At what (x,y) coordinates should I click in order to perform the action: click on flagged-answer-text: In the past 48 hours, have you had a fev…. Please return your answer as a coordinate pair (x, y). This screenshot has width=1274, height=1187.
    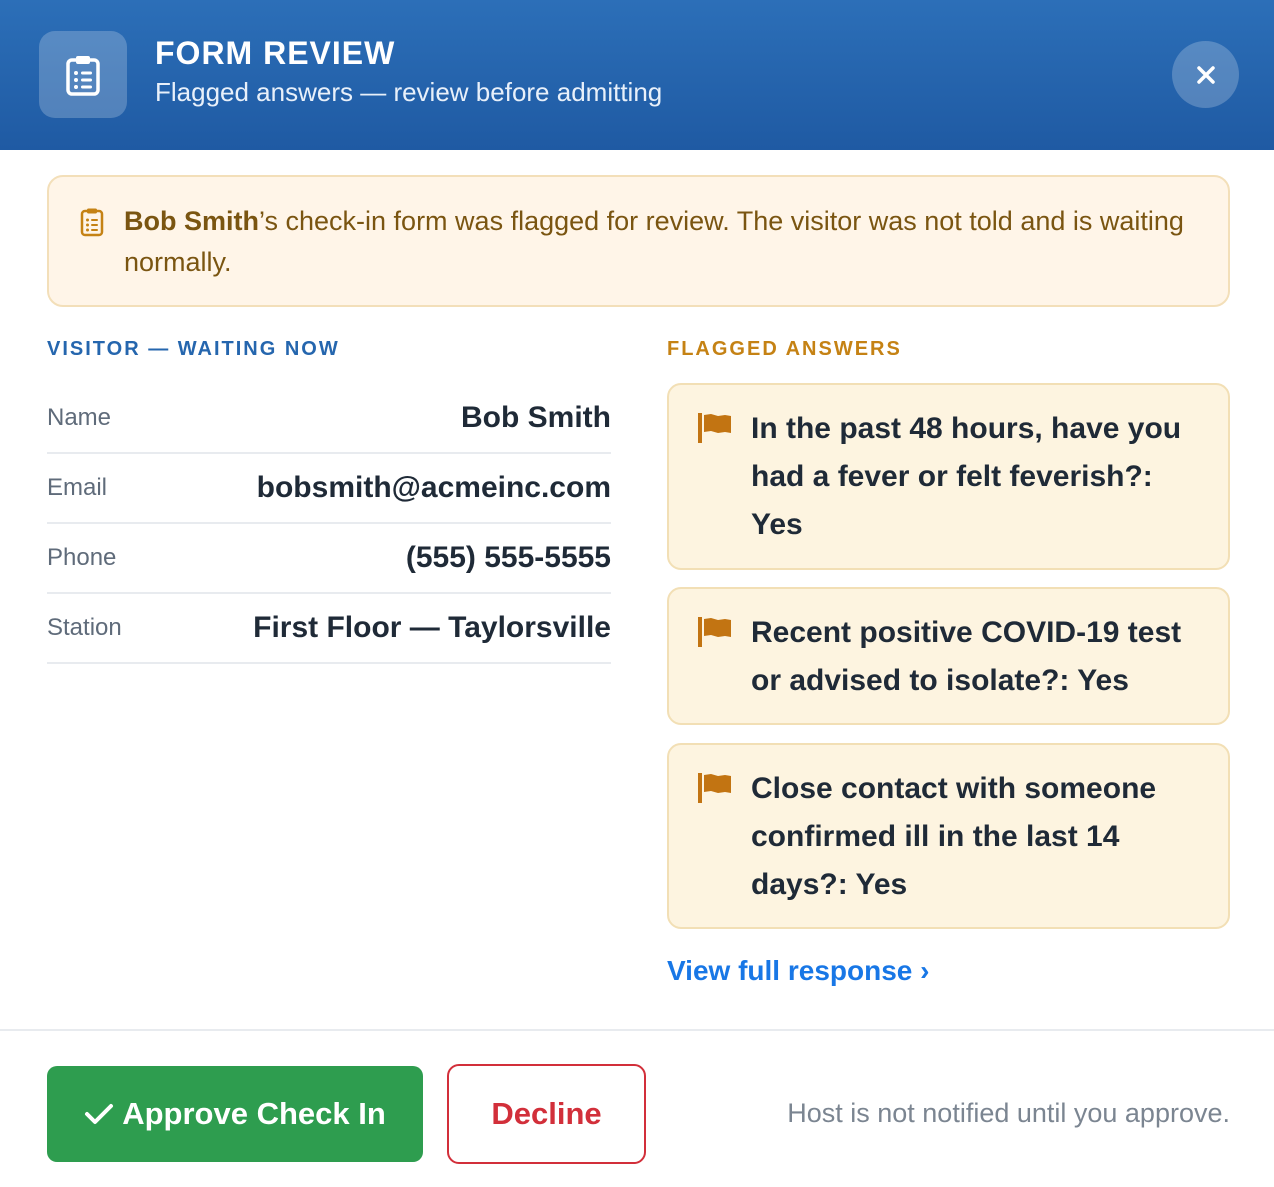
    Looking at the image, I should click on (966, 476).